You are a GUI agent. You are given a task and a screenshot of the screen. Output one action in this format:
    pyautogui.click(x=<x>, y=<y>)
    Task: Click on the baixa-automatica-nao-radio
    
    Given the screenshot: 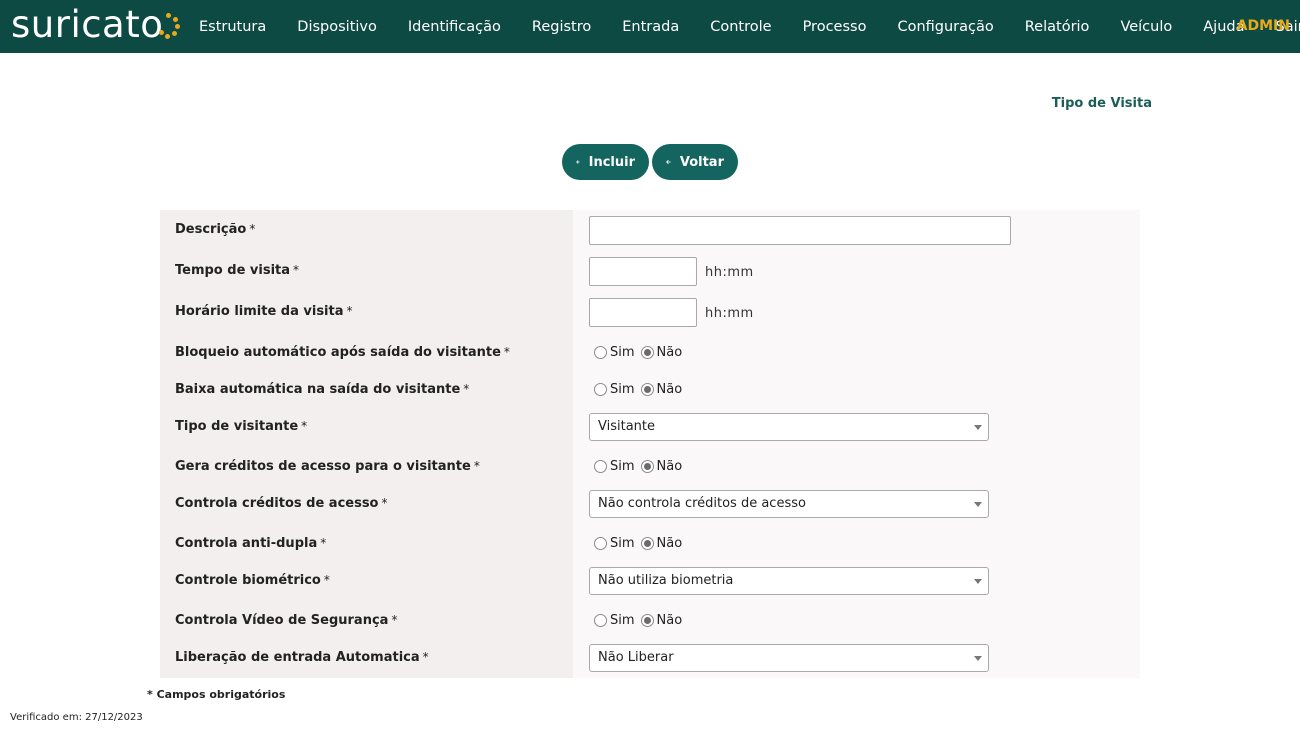 What is the action you would take?
    pyautogui.click(x=647, y=389)
    